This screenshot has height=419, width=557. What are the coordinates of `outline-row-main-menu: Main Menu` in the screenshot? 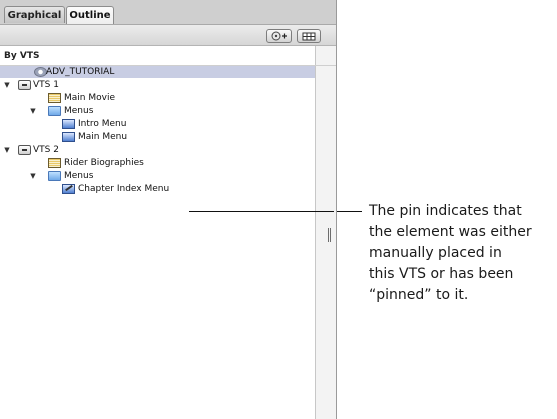 It's located at (157, 137).